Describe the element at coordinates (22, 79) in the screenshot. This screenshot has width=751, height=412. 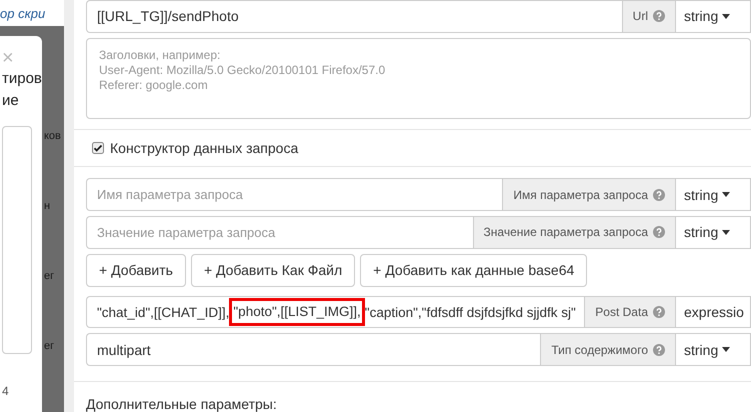
I see `dialog-title: тиров` at that location.